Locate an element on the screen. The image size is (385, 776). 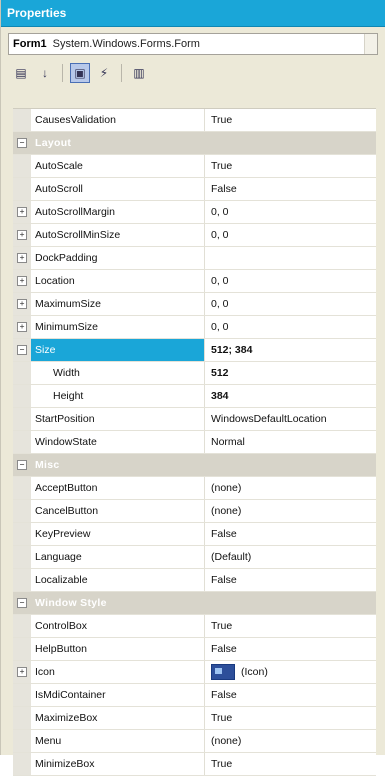
toolbar-separator is located at coordinates (62, 73).